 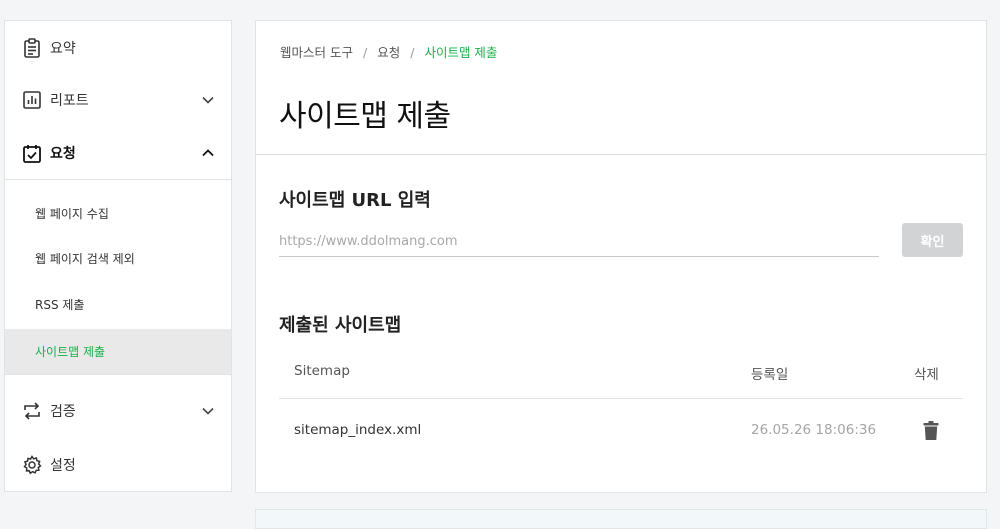 What do you see at coordinates (118, 100) in the screenshot?
I see `sidebar-item-report: 리포트` at bounding box center [118, 100].